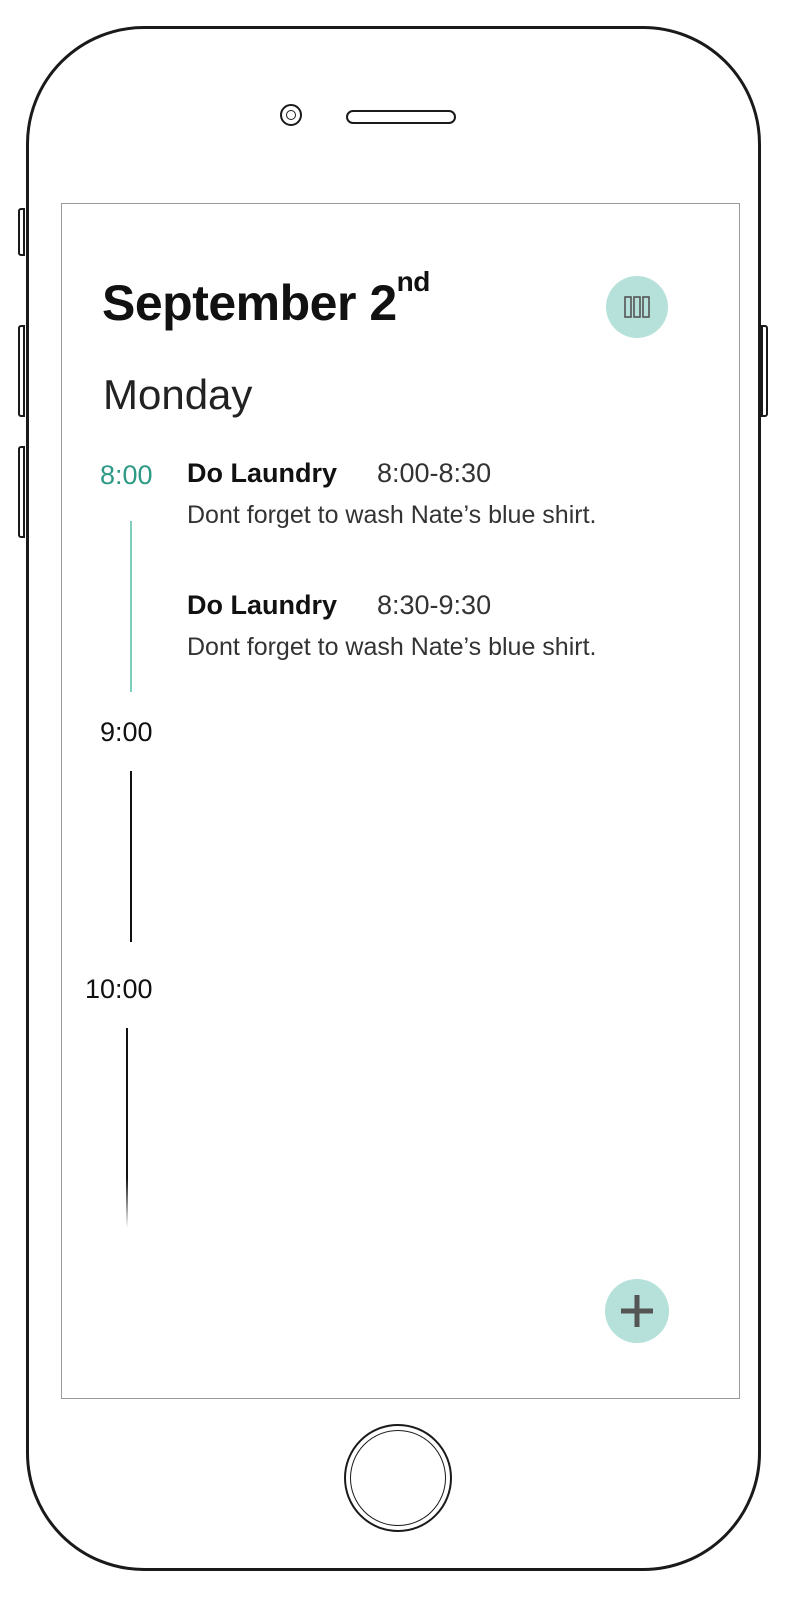 The height and width of the screenshot is (1600, 807). Describe the element at coordinates (21, 492) in the screenshot. I see `volume-down-button` at that location.